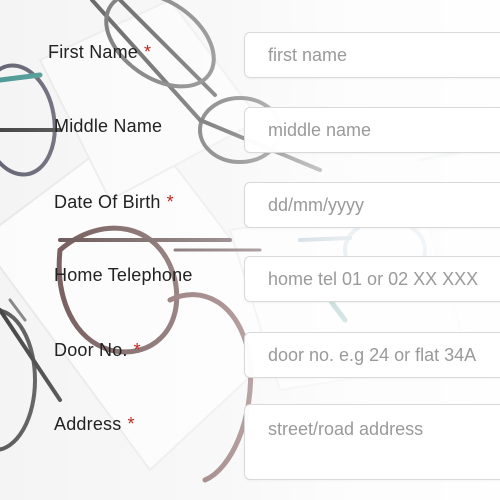 This screenshot has width=500, height=500. I want to click on middle-name-label-text: Middle Name, so click(108, 126).